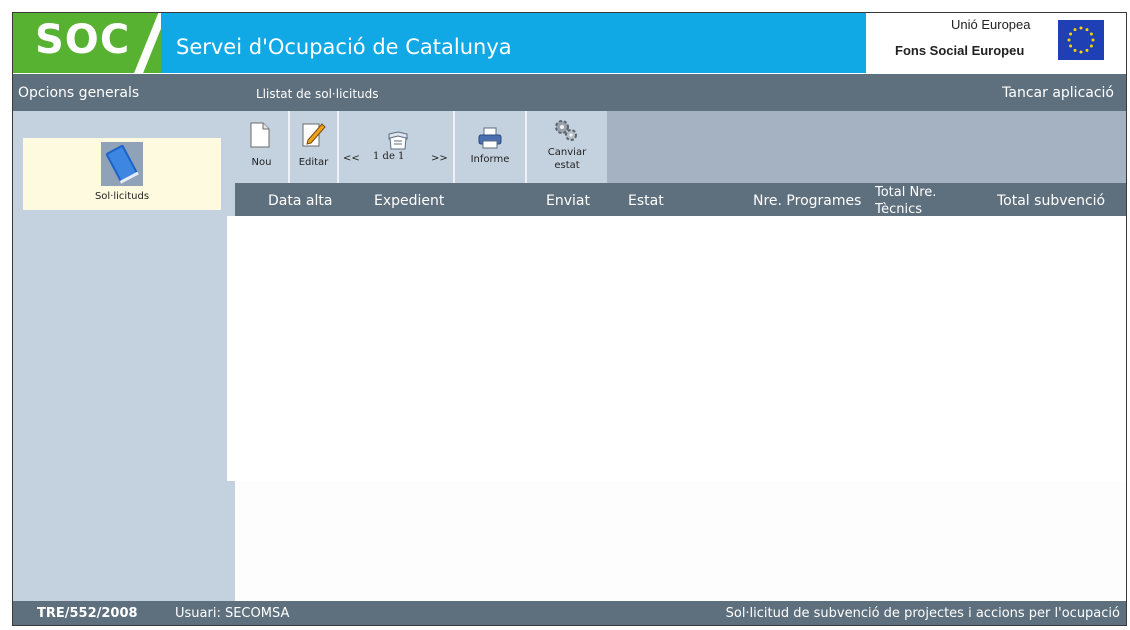  I want to click on column-header-total-subvencio: Total subvenció, so click(1051, 201).